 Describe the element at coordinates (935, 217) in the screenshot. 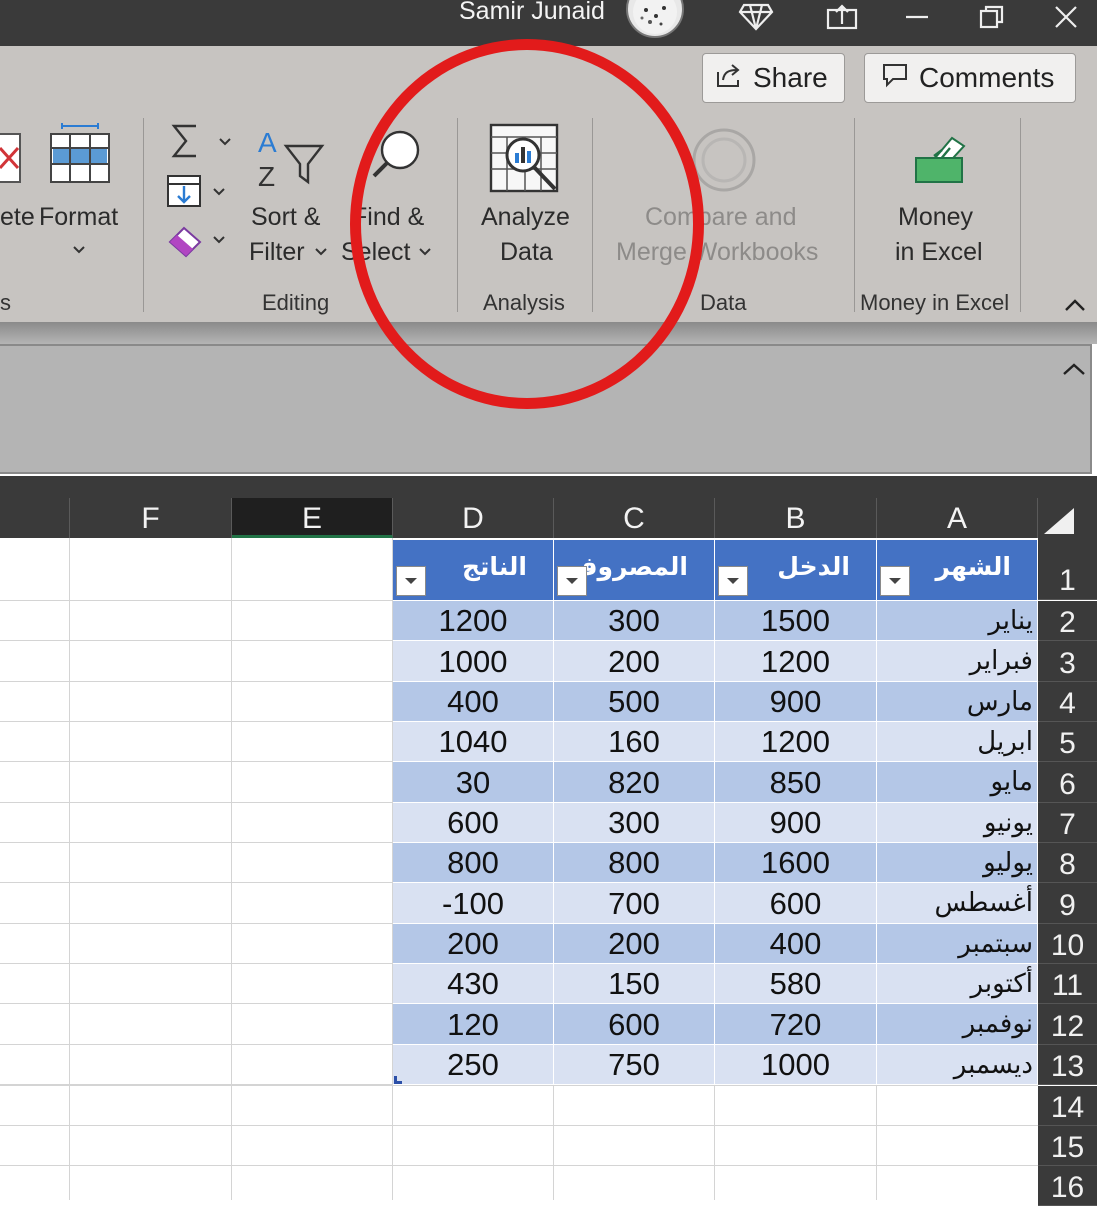

I see `money-label-1: Money` at that location.